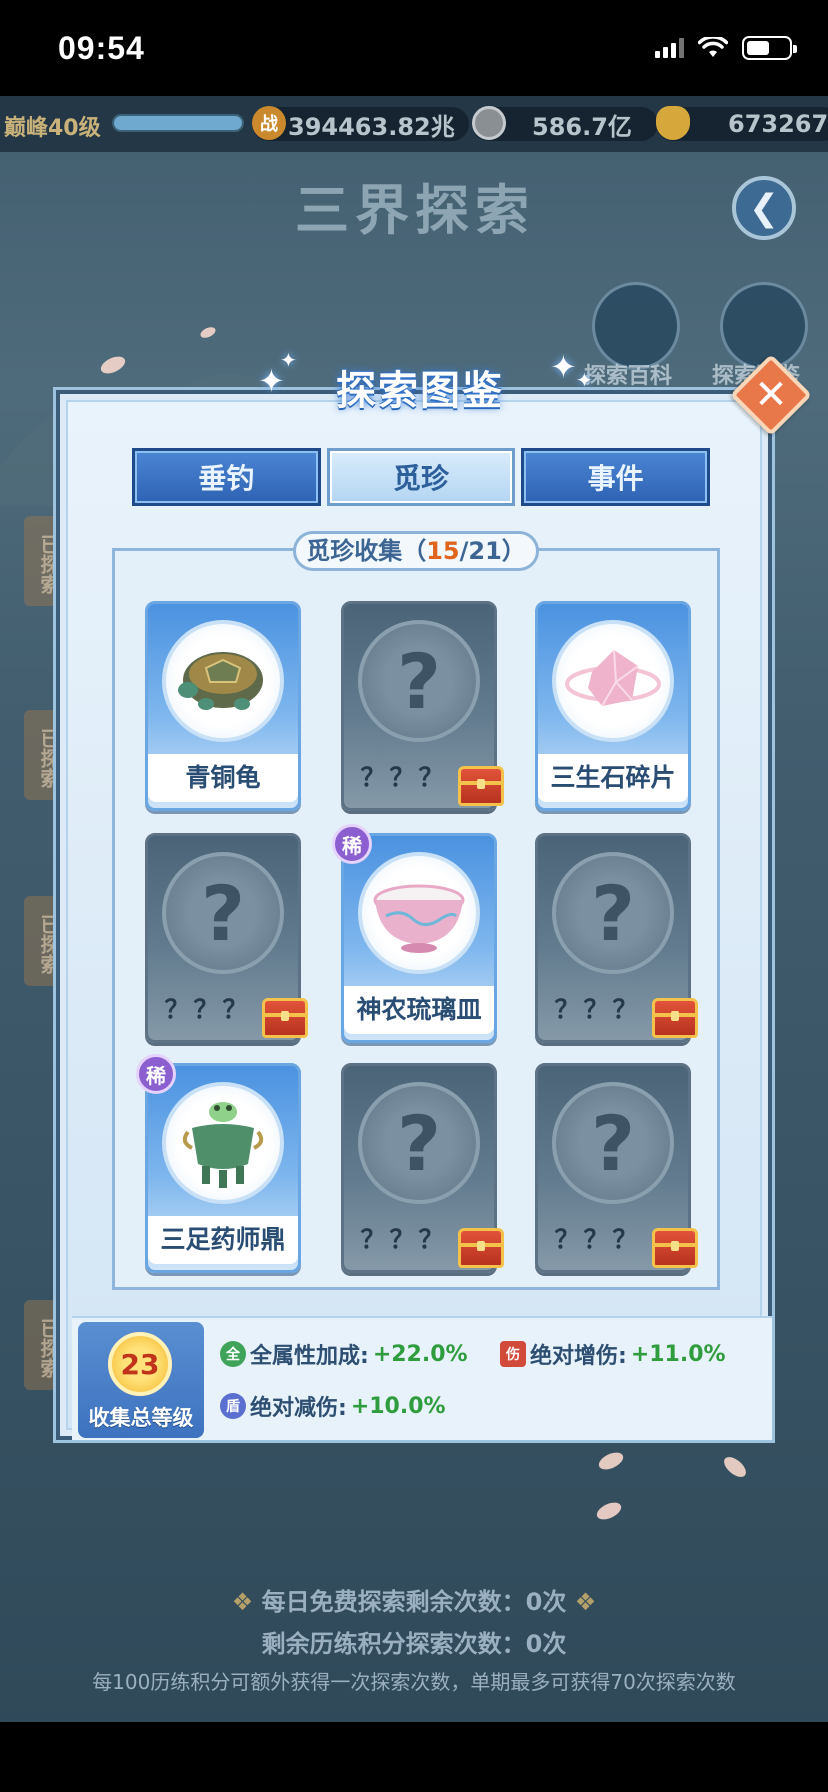  Describe the element at coordinates (778, 124) in the screenshot. I see `gold-value: 673267` at that location.